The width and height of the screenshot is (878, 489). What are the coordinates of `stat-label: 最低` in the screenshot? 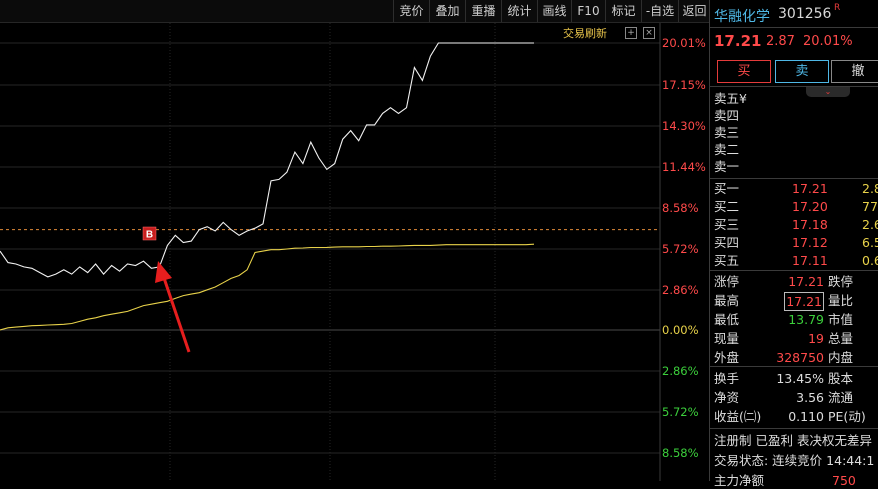 It's located at (727, 319).